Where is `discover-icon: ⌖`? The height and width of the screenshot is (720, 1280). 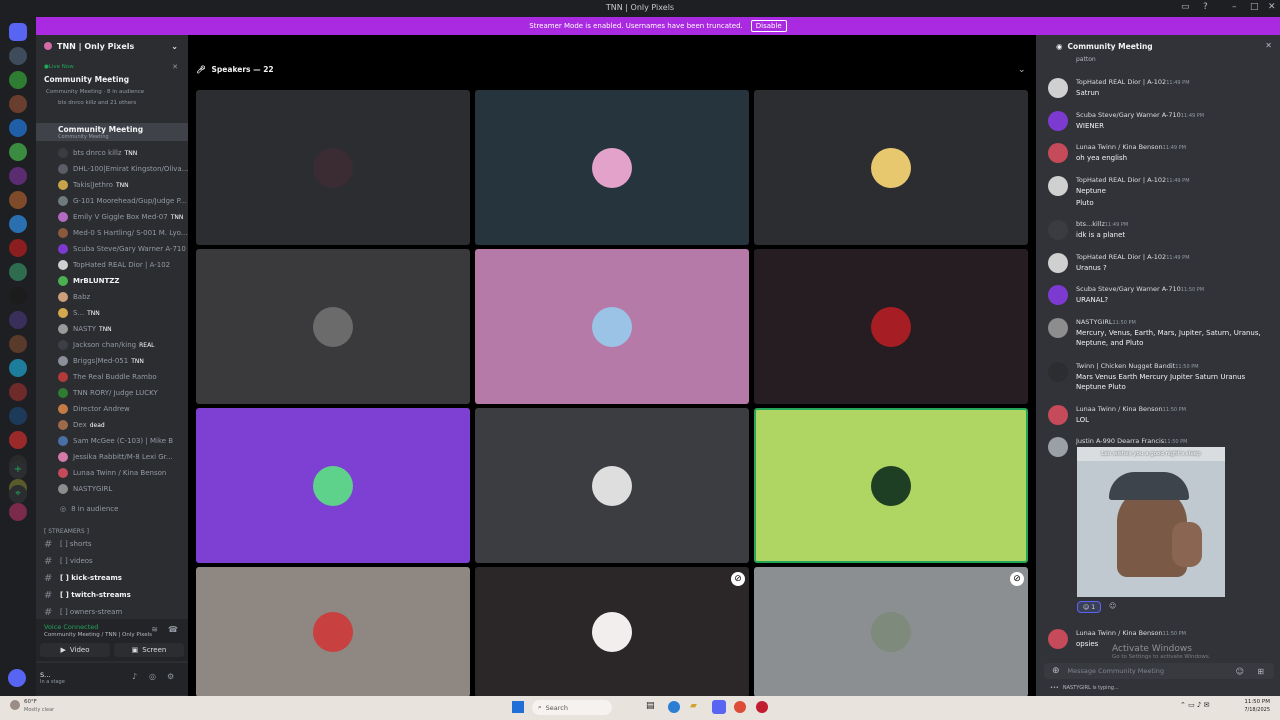 discover-icon: ⌖ is located at coordinates (18, 494).